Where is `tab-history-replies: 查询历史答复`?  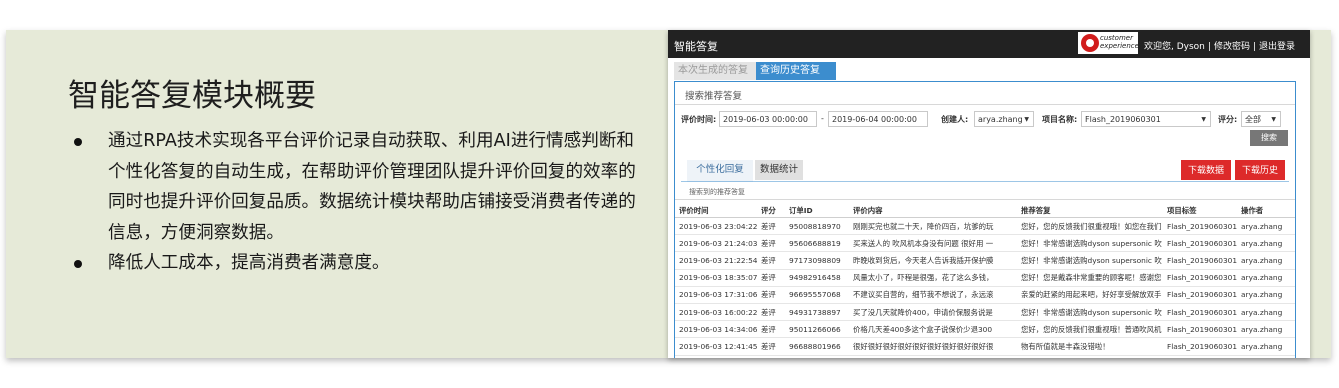
tab-history-replies: 查询历史答复 is located at coordinates (796, 71).